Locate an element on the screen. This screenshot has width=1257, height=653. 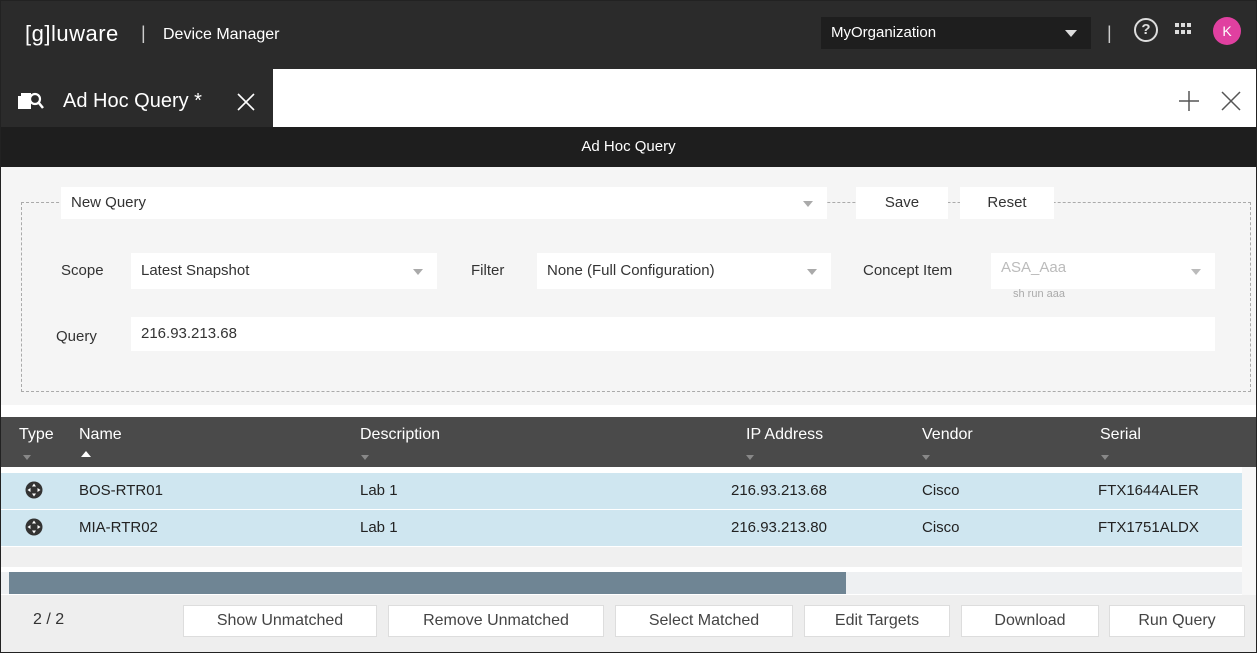
query-input: 216.93.213.68 is located at coordinates (673, 334).